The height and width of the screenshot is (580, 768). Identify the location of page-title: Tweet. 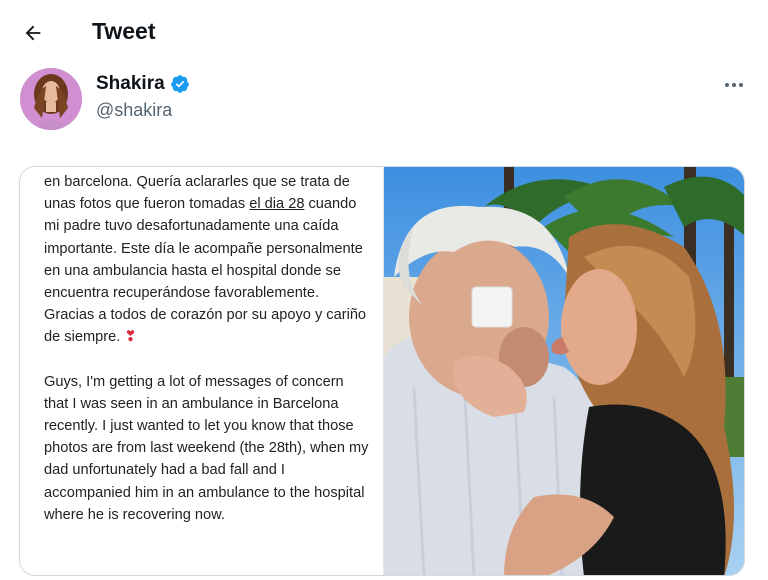
(124, 31).